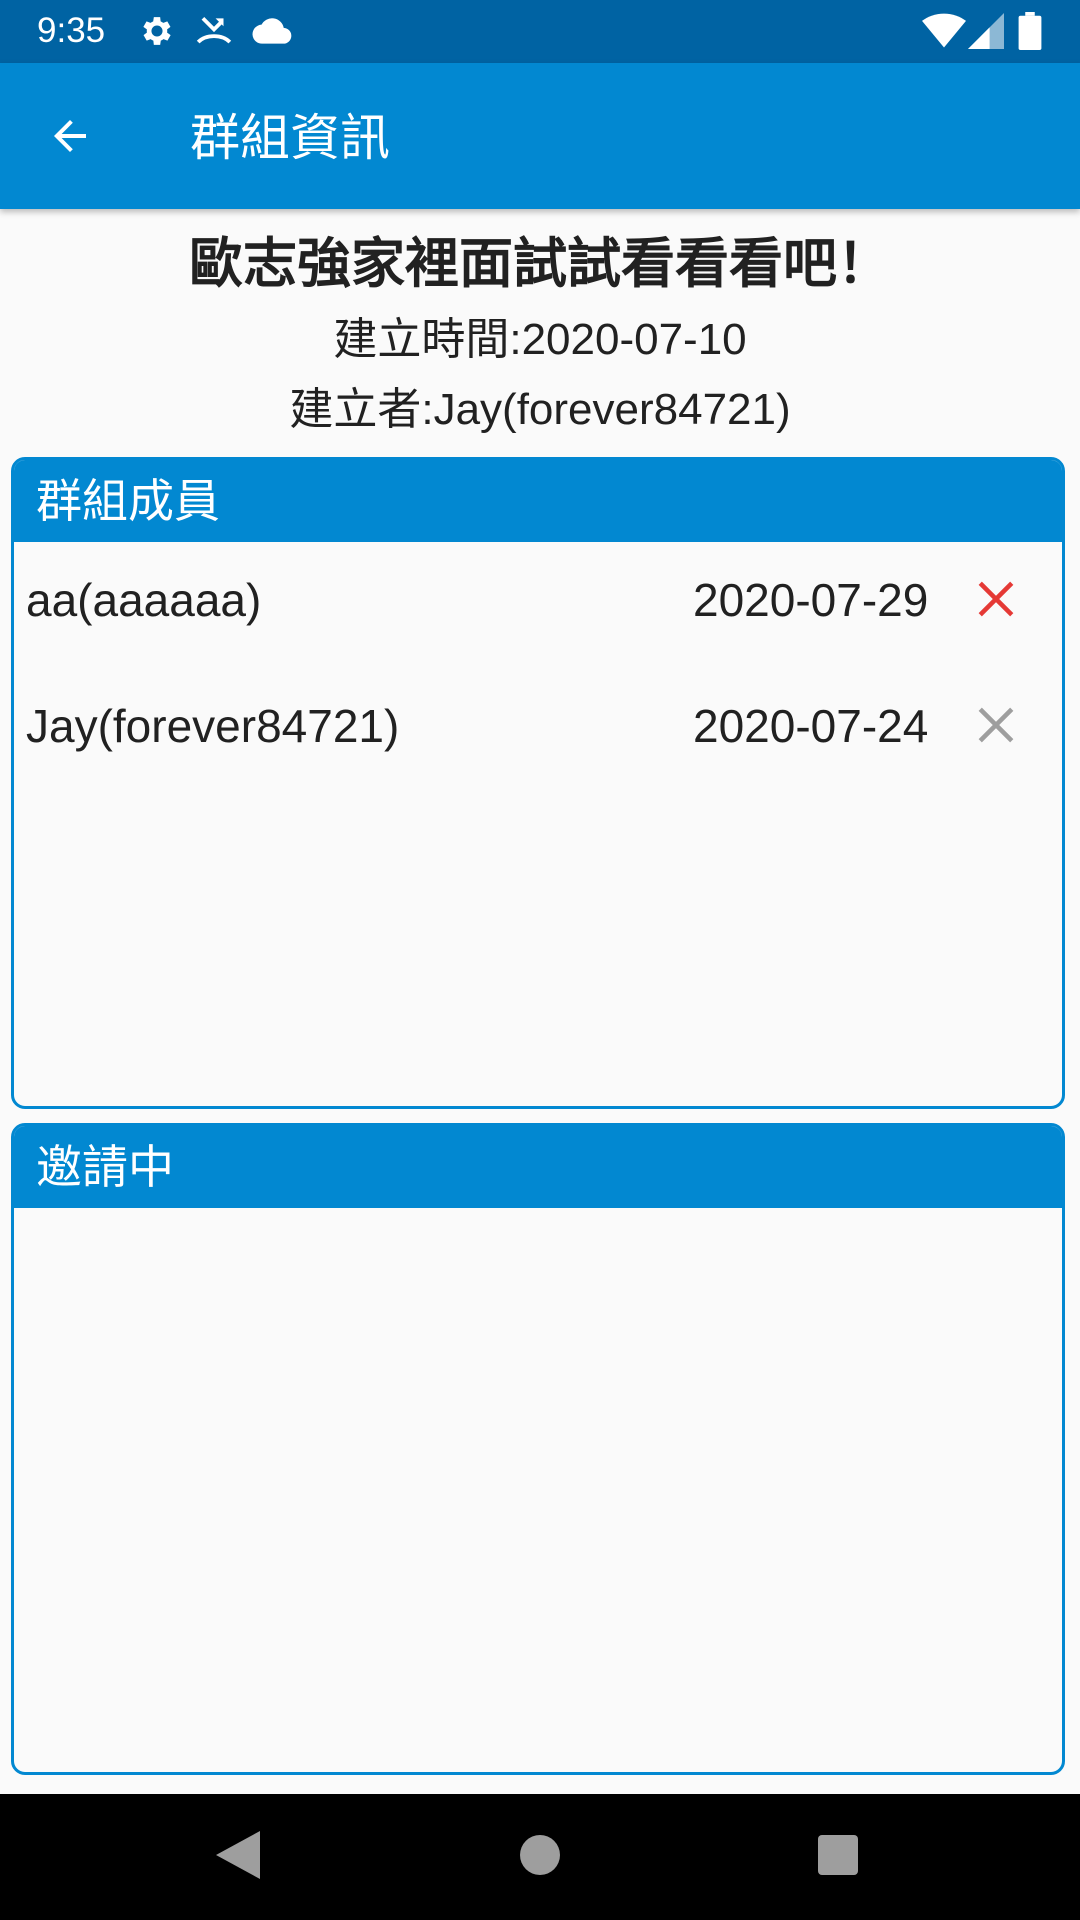  What do you see at coordinates (986, 33) in the screenshot?
I see `signal-icon` at bounding box center [986, 33].